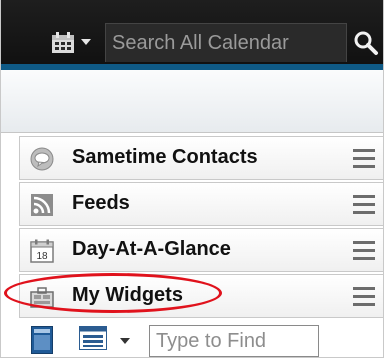 Image resolution: width=384 pixels, height=359 pixels. What do you see at coordinates (42, 340) in the screenshot?
I see `widget-panel-icon` at bounding box center [42, 340].